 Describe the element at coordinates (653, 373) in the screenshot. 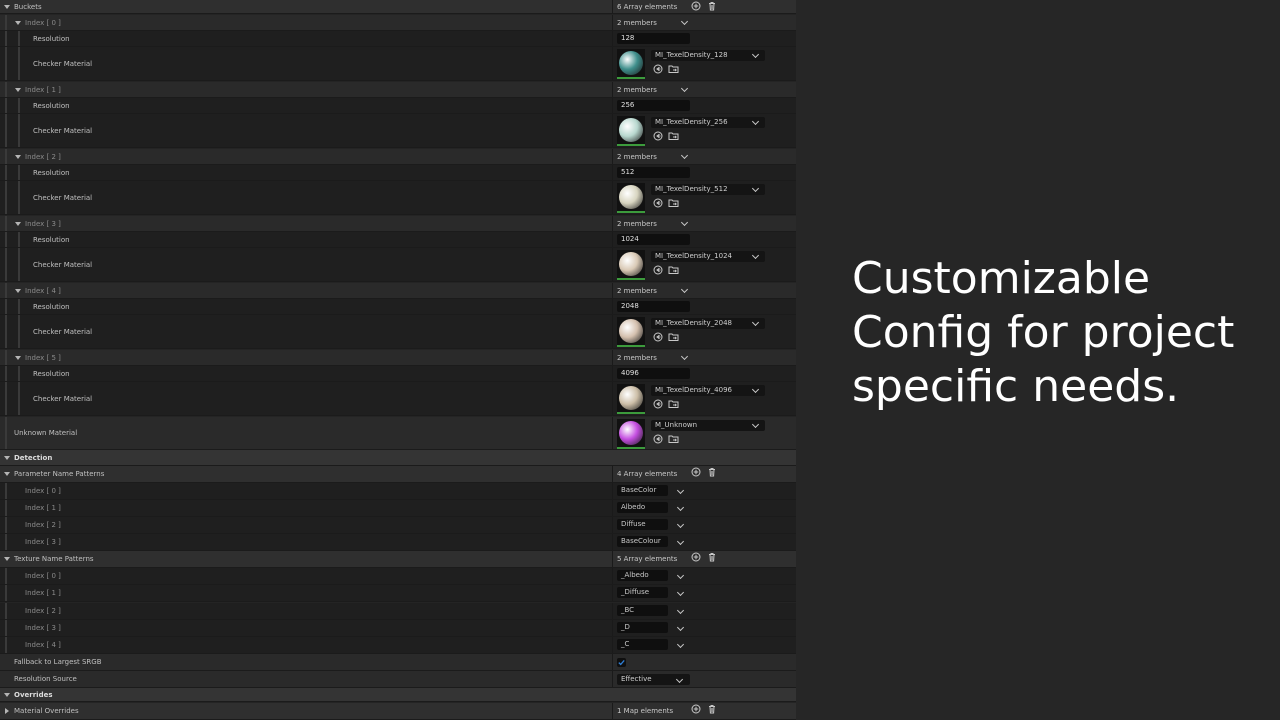

I see `resolution-input: 4096` at that location.